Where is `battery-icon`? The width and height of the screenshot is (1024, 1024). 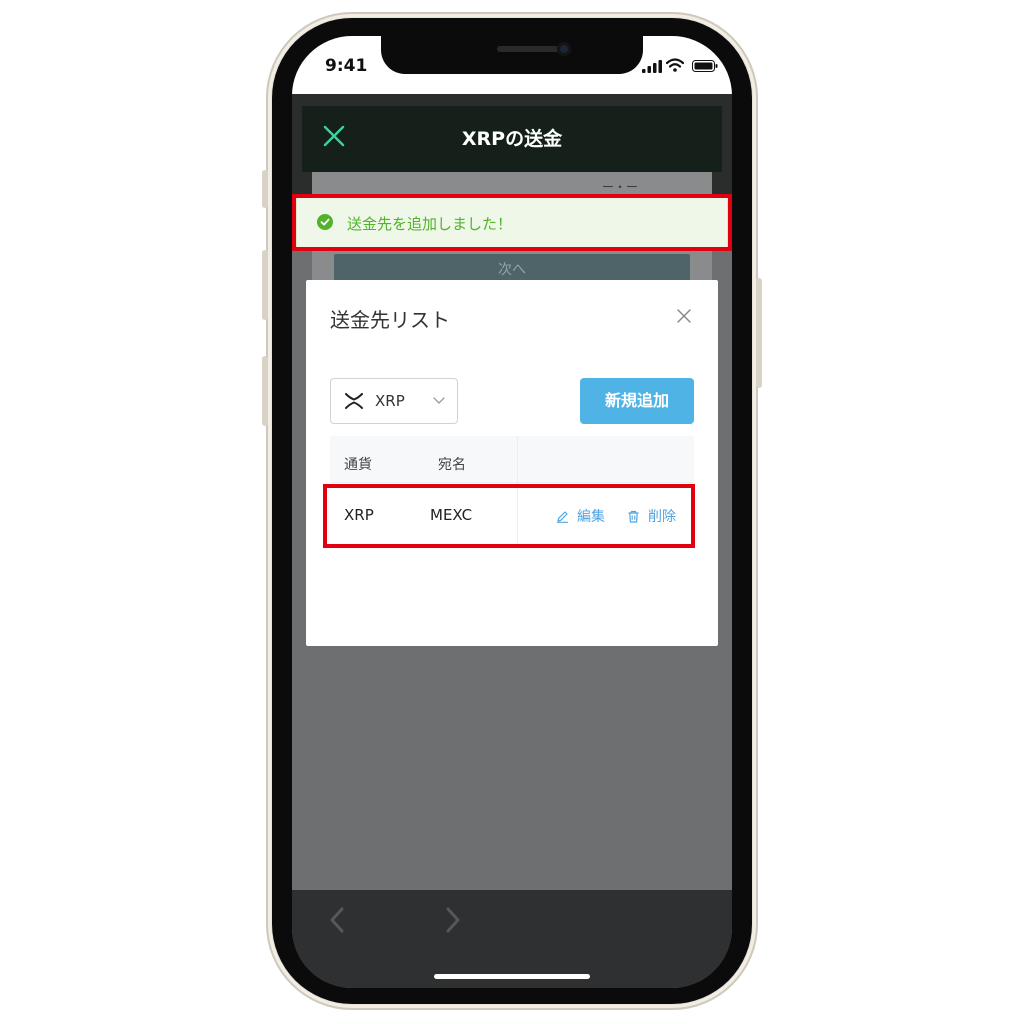 battery-icon is located at coordinates (705, 66).